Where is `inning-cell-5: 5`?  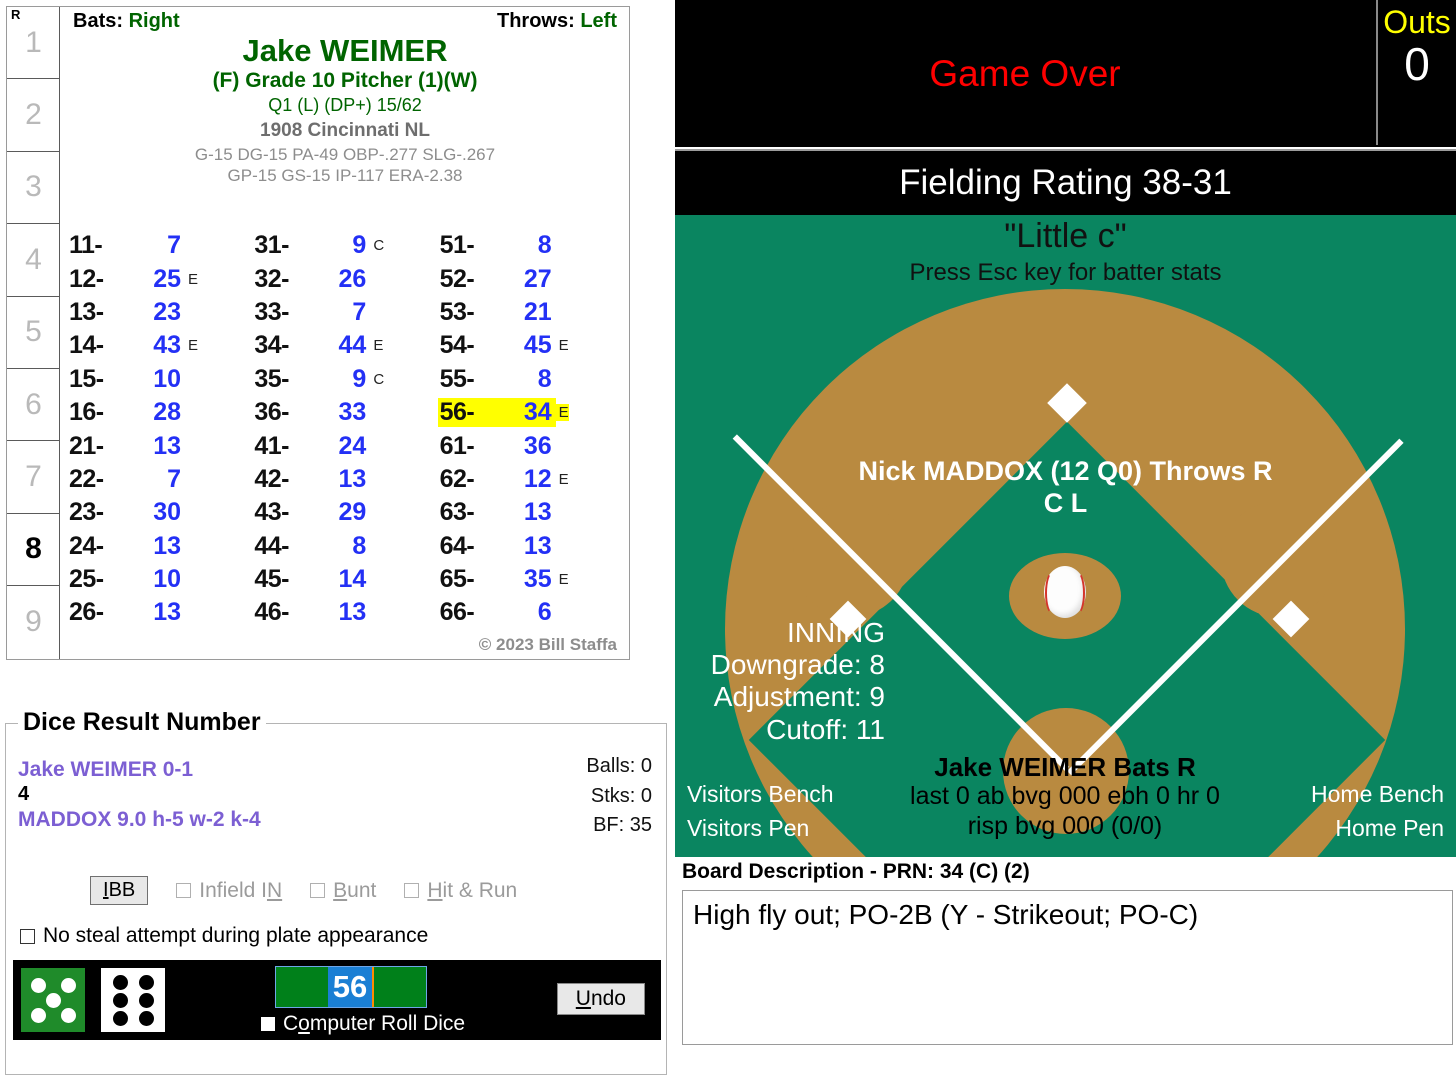 inning-cell-5: 5 is located at coordinates (33, 333).